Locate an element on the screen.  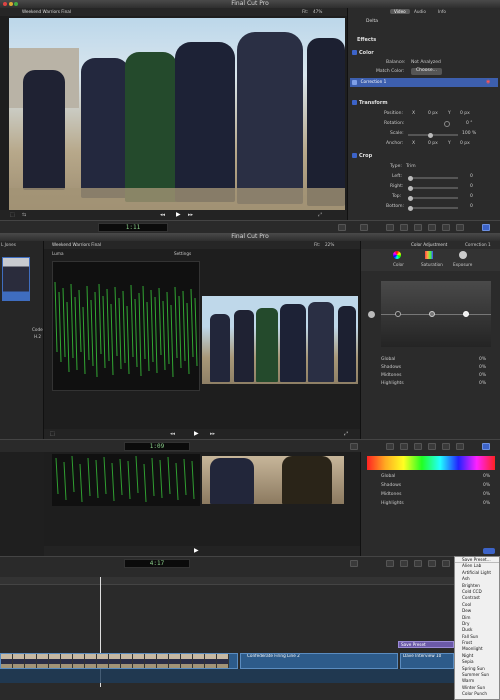
bottom-music-icon is located at coordinates (404, 563).